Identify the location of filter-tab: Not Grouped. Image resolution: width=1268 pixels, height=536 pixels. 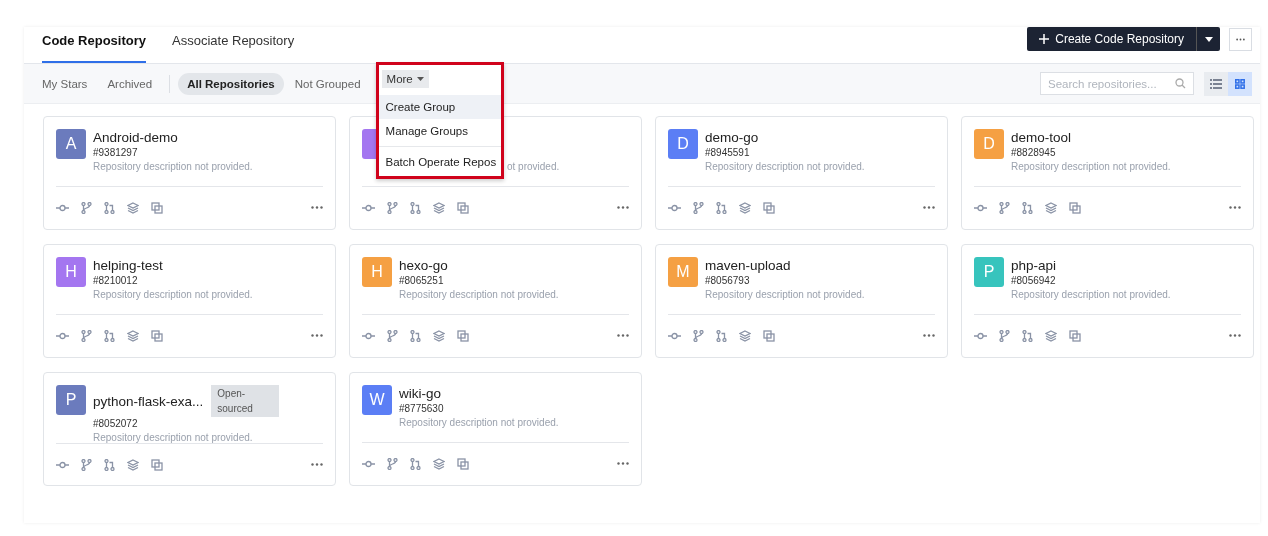
(327, 83).